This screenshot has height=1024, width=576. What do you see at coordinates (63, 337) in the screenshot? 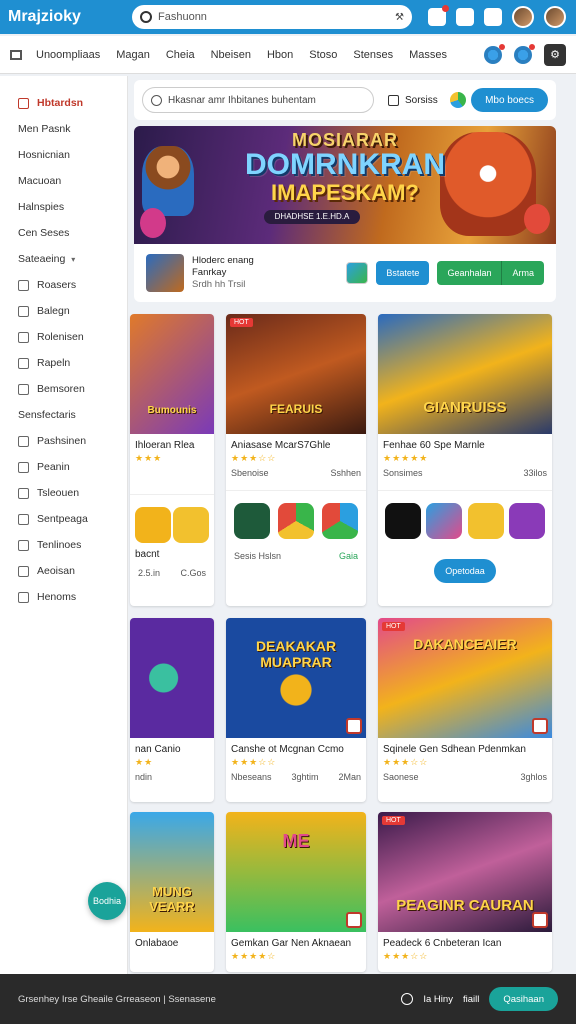
I see `sidebar-item-10: Rolenisen` at bounding box center [63, 337].